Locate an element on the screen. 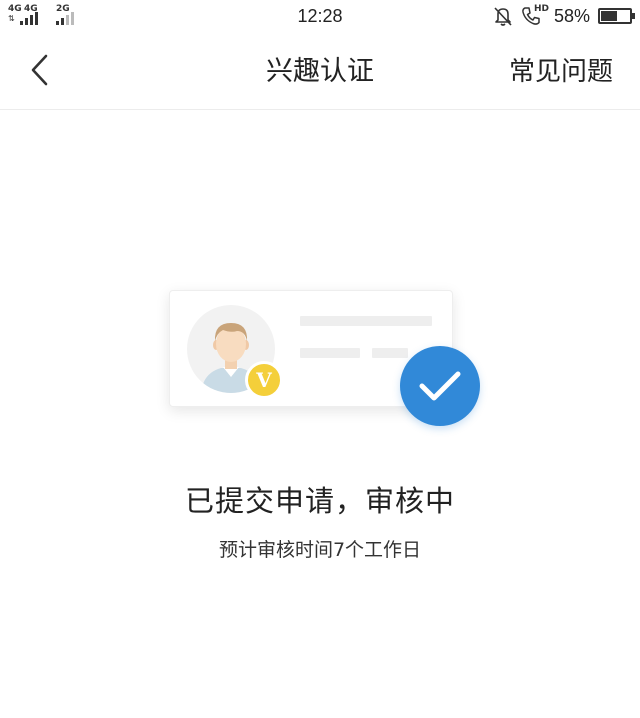 Image resolution: width=640 pixels, height=718 pixels. verification-illustration: V is located at coordinates (325, 358).